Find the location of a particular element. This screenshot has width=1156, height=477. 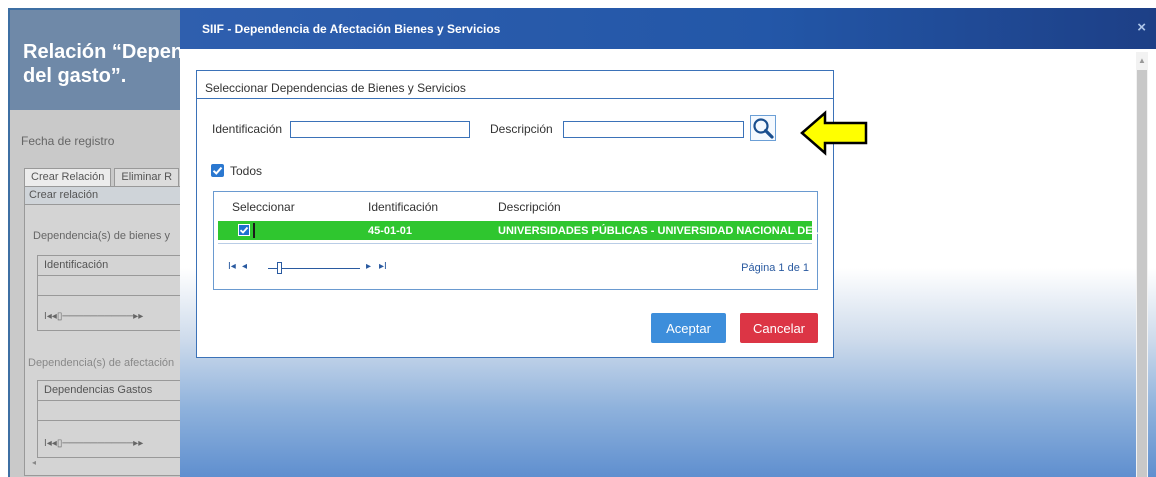

scrollbar-thumb is located at coordinates (1142, 273).